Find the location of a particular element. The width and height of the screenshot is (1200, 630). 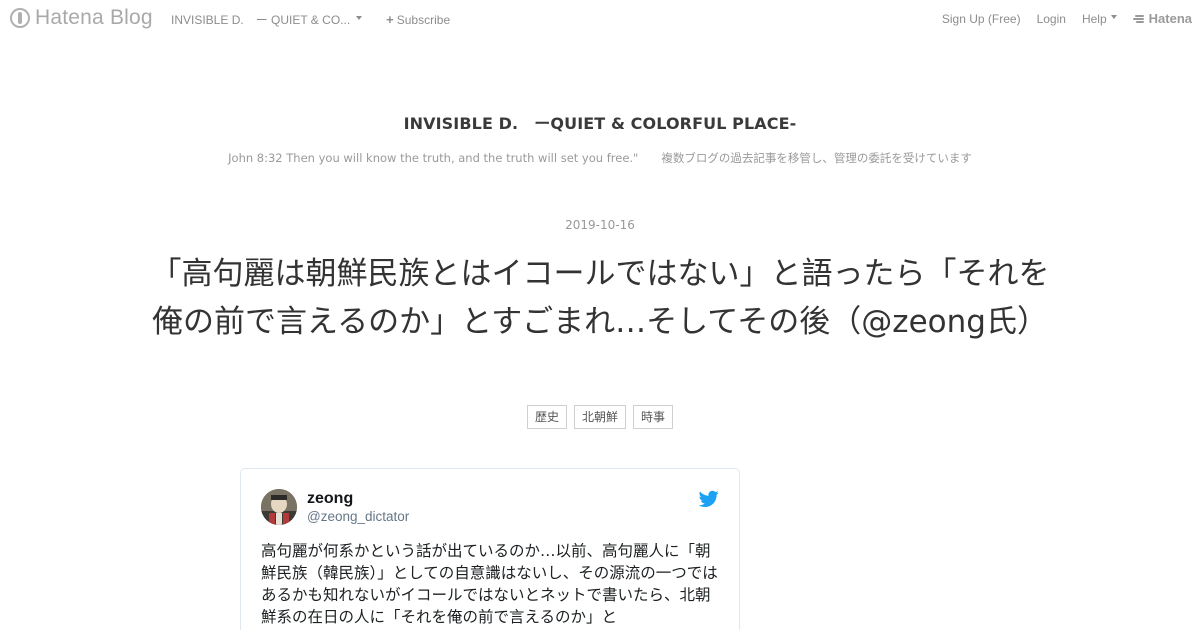

tweet-author-name: zeong is located at coordinates (330, 499).